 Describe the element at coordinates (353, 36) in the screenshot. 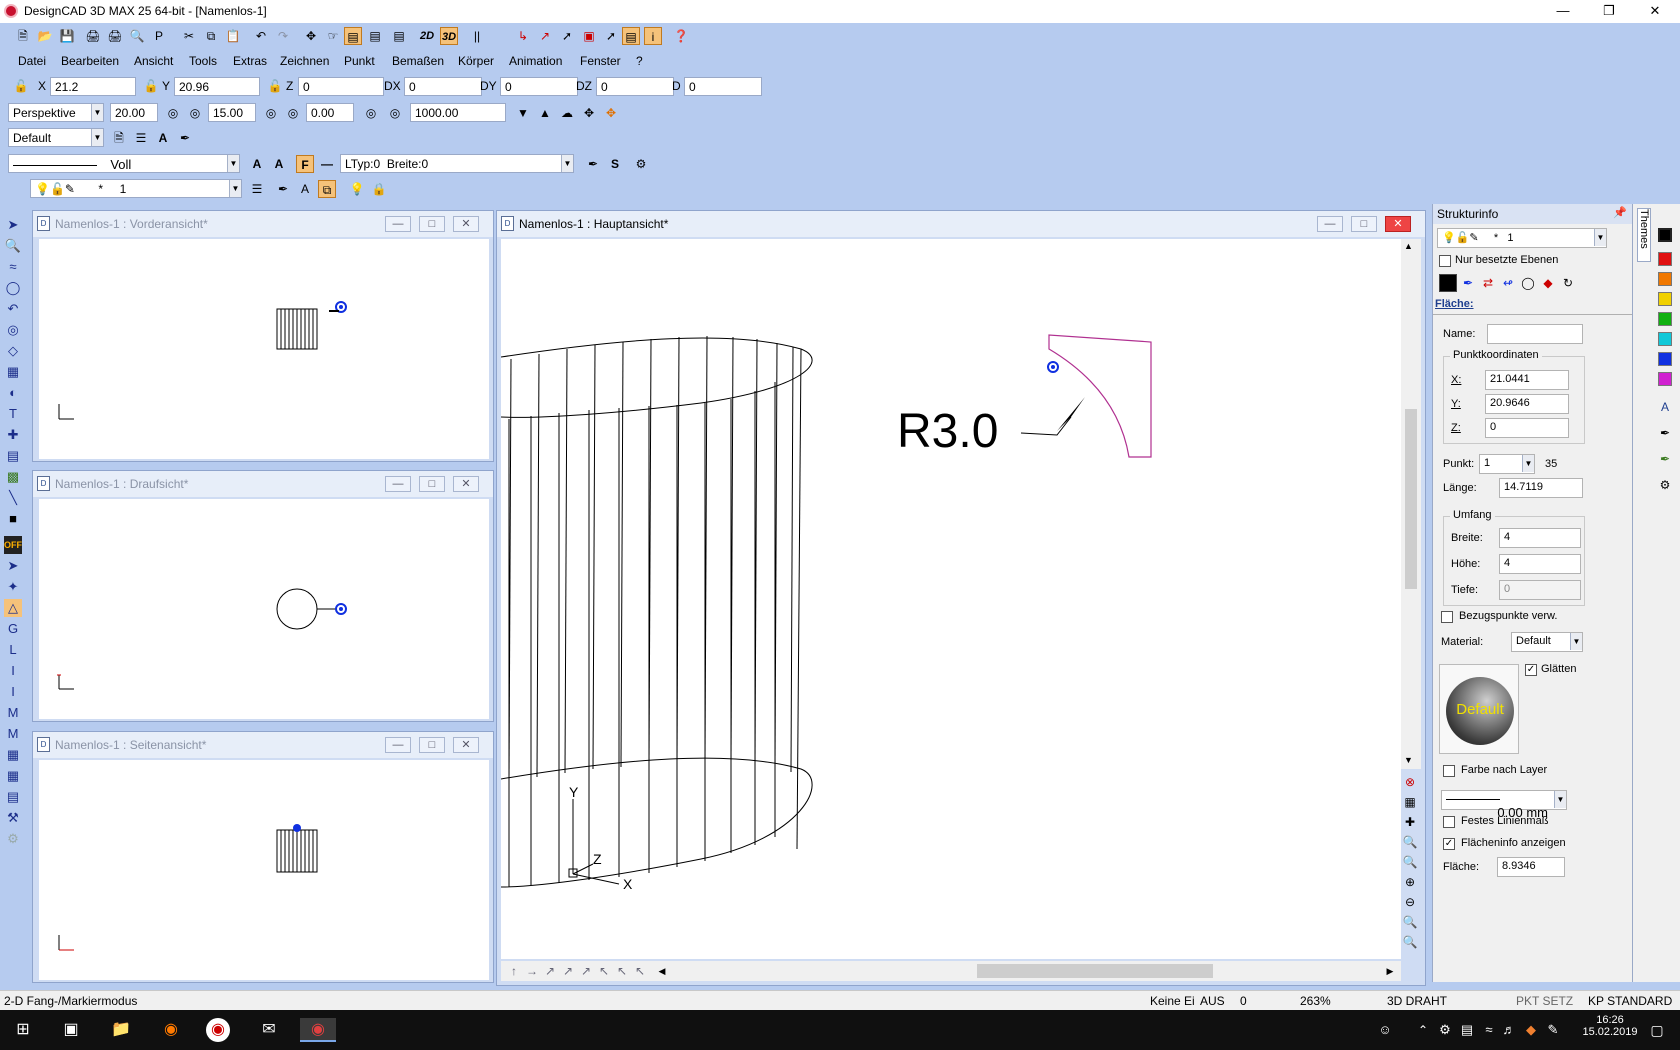

I see `view-layout-1-icon: ▤` at that location.